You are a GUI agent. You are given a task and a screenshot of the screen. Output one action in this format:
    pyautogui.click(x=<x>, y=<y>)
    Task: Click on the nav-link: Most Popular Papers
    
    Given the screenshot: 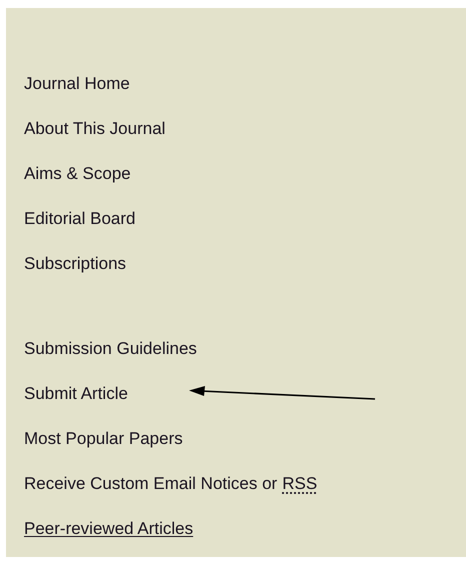 What is the action you would take?
    pyautogui.click(x=103, y=439)
    